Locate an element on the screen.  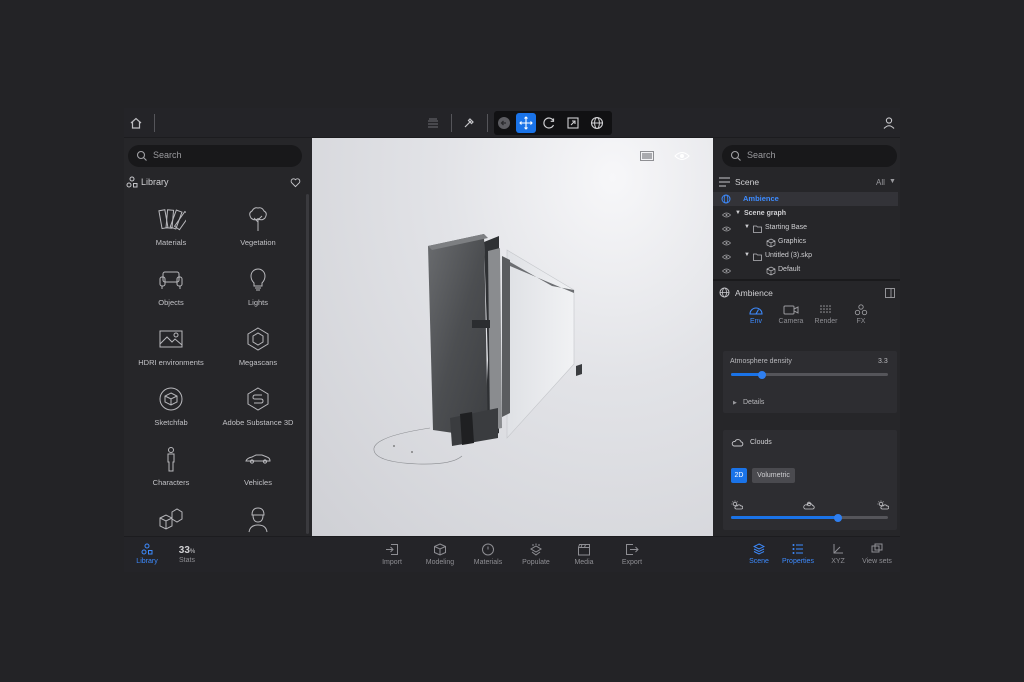
library-item-materials: Materials is located at coordinates (171, 232).